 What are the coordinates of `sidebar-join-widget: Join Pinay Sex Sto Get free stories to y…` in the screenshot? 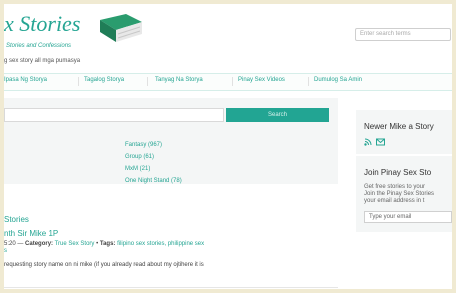 It's located at (404, 194).